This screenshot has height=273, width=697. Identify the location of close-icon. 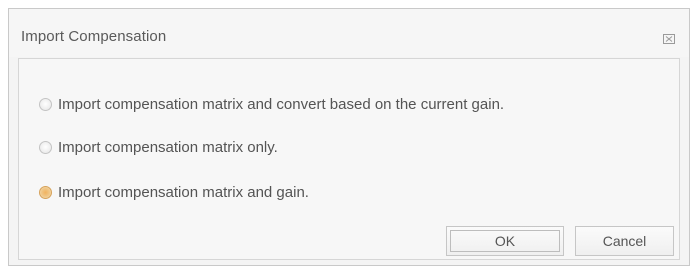
(669, 37).